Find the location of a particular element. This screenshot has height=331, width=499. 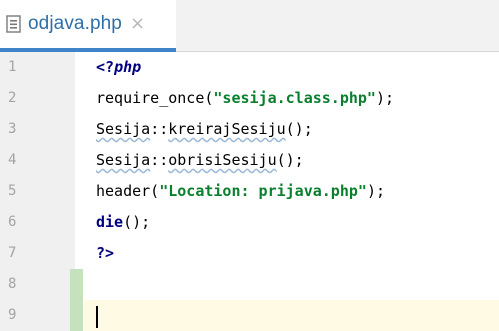

line-number: 2 is located at coordinates (12, 98).